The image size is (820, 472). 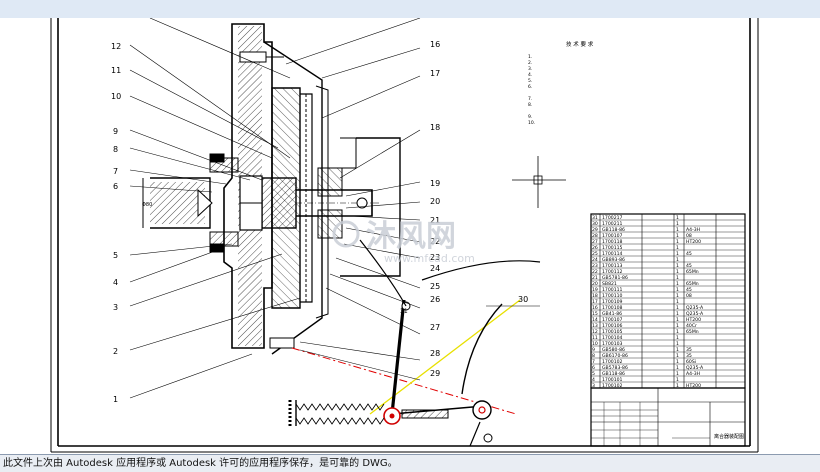 What do you see at coordinates (595, 218) in the screenshot?
I see `parts-cell-no: 31` at bounding box center [595, 218].